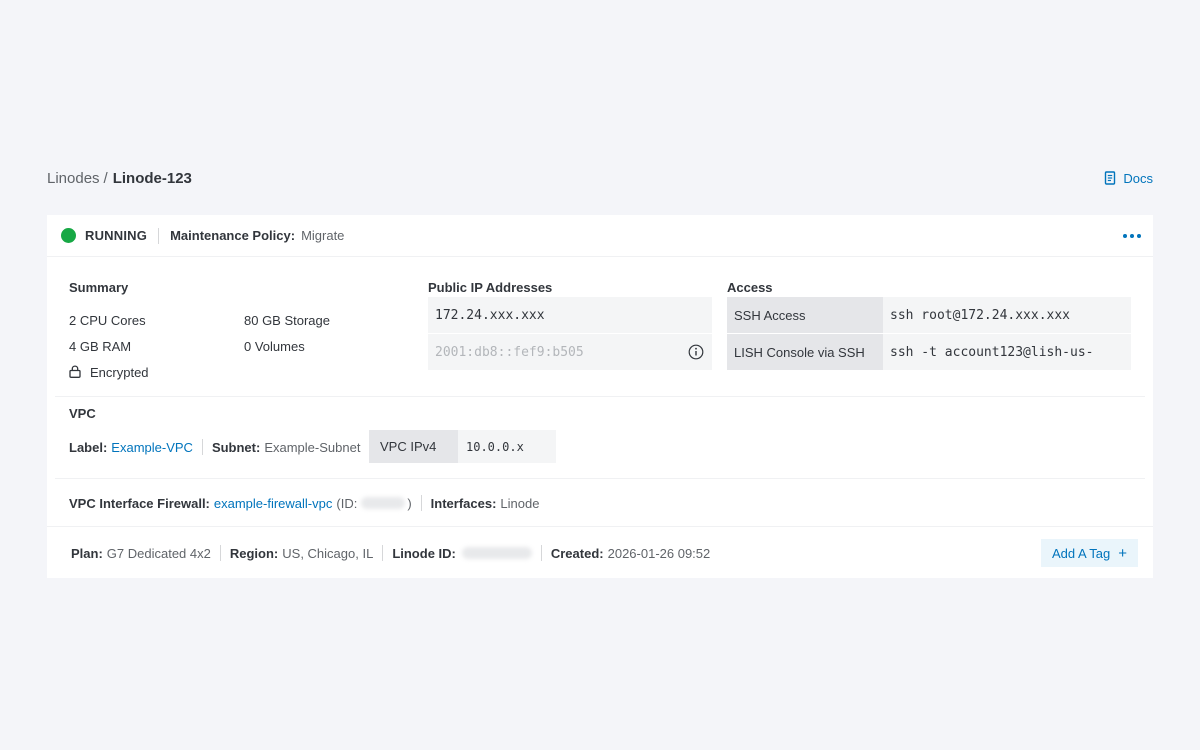  What do you see at coordinates (424, 553) in the screenshot?
I see `linode-id-key: Linode ID:` at bounding box center [424, 553].